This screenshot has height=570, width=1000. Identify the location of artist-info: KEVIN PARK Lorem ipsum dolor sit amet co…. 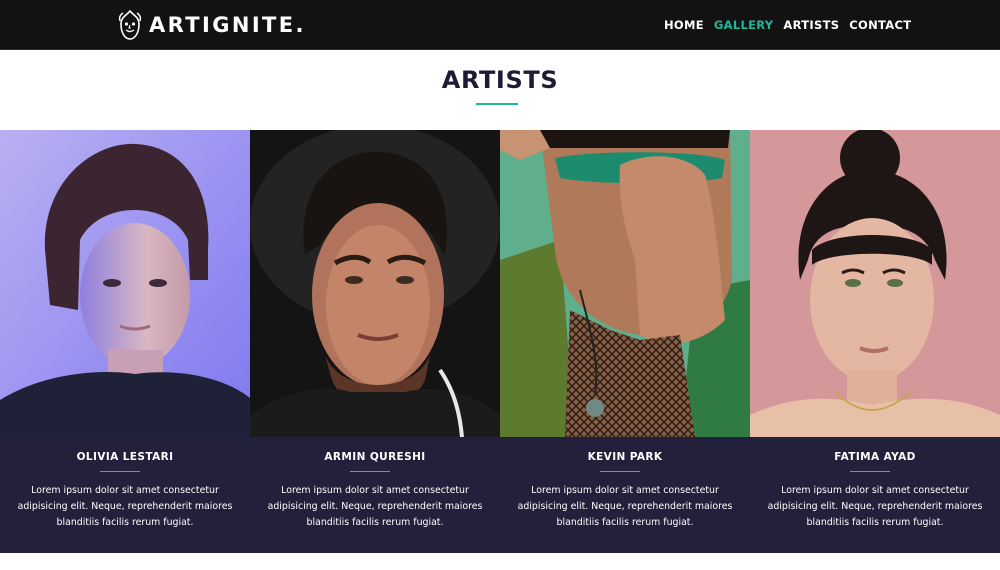
(625, 495).